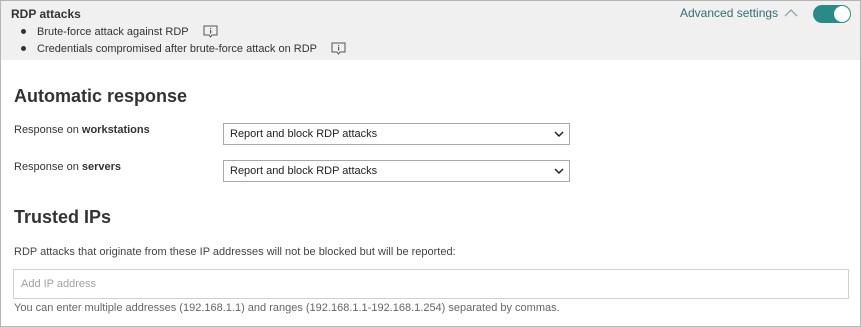 The height and width of the screenshot is (327, 861). I want to click on label-bold: servers, so click(101, 167).